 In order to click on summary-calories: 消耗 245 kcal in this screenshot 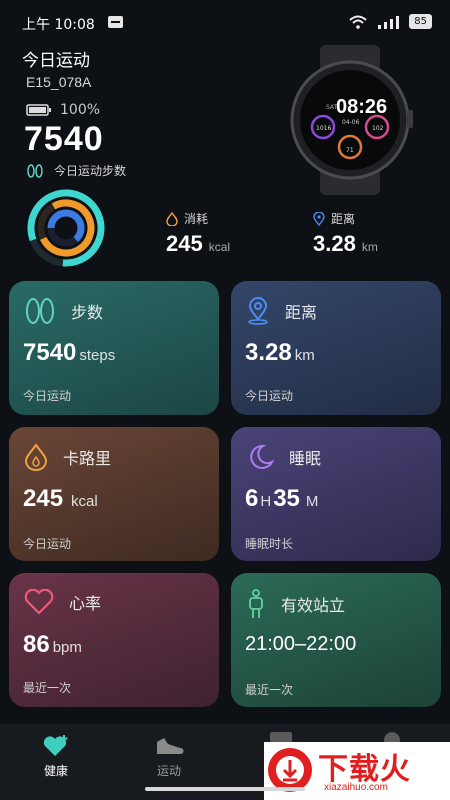, I will do `click(198, 233)`.